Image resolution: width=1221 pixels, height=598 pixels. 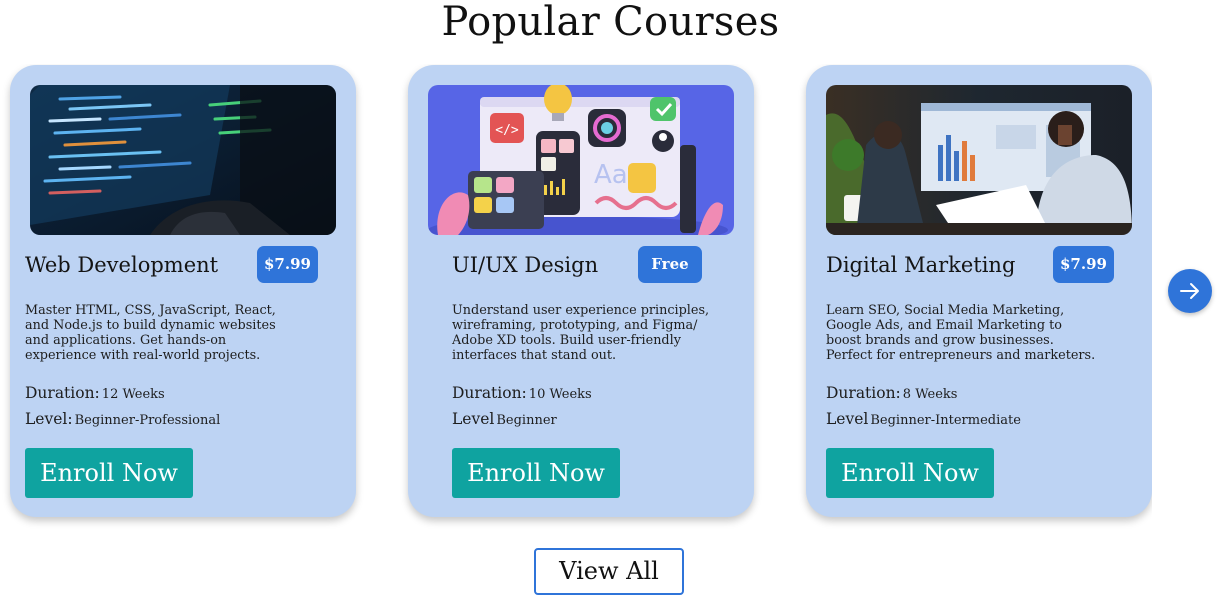 I want to click on course-title: Web Development, so click(x=122, y=265).